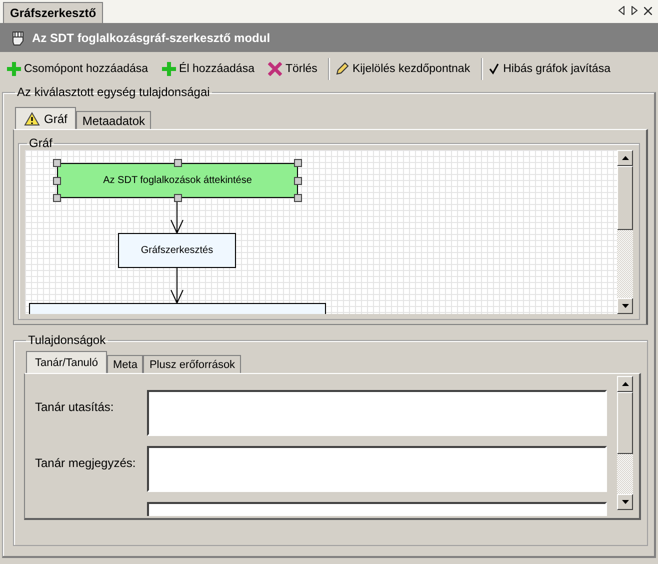 This screenshot has height=564, width=658. Describe the element at coordinates (75, 407) in the screenshot. I see `field-label: Tanár utasítás:` at that location.